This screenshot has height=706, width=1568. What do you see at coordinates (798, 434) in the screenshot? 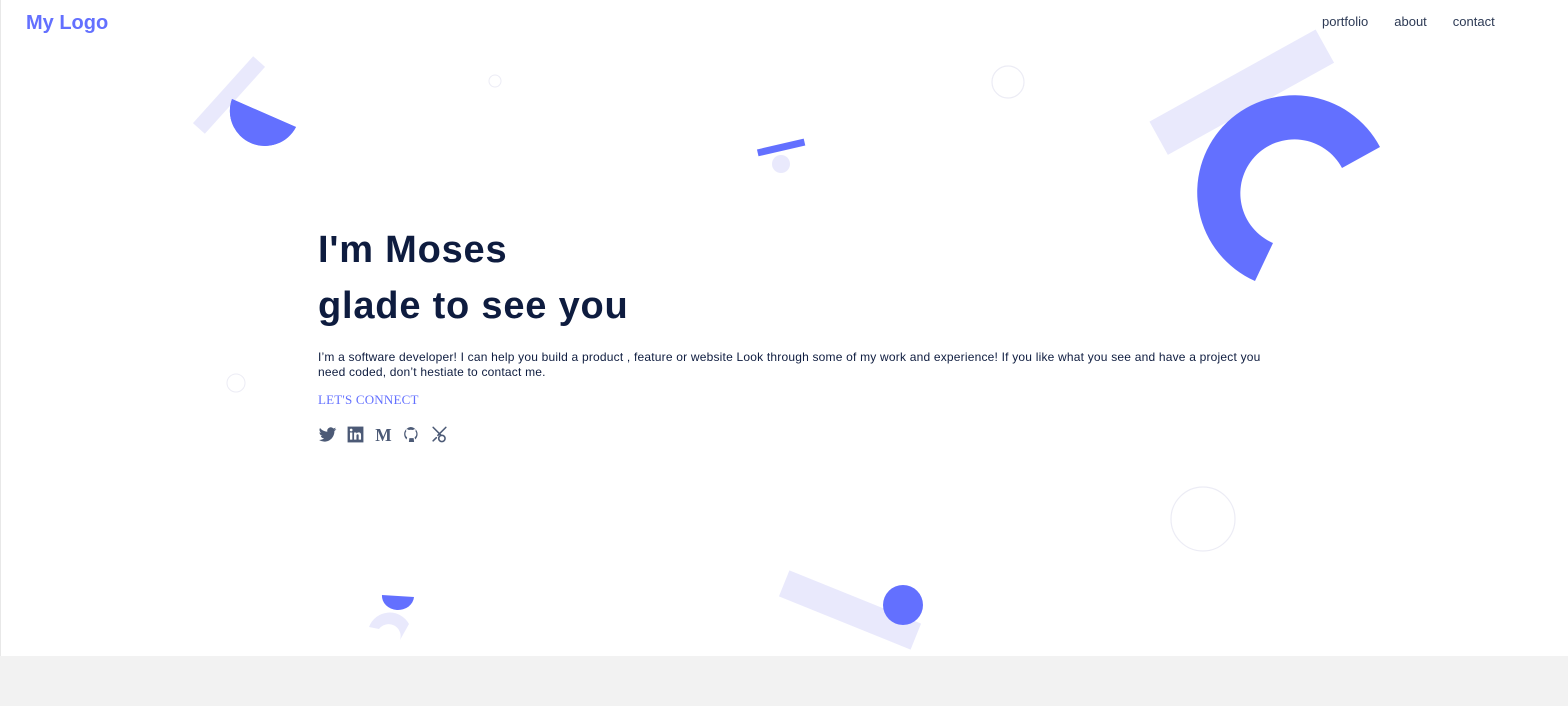
I see `social-links: M` at bounding box center [798, 434].